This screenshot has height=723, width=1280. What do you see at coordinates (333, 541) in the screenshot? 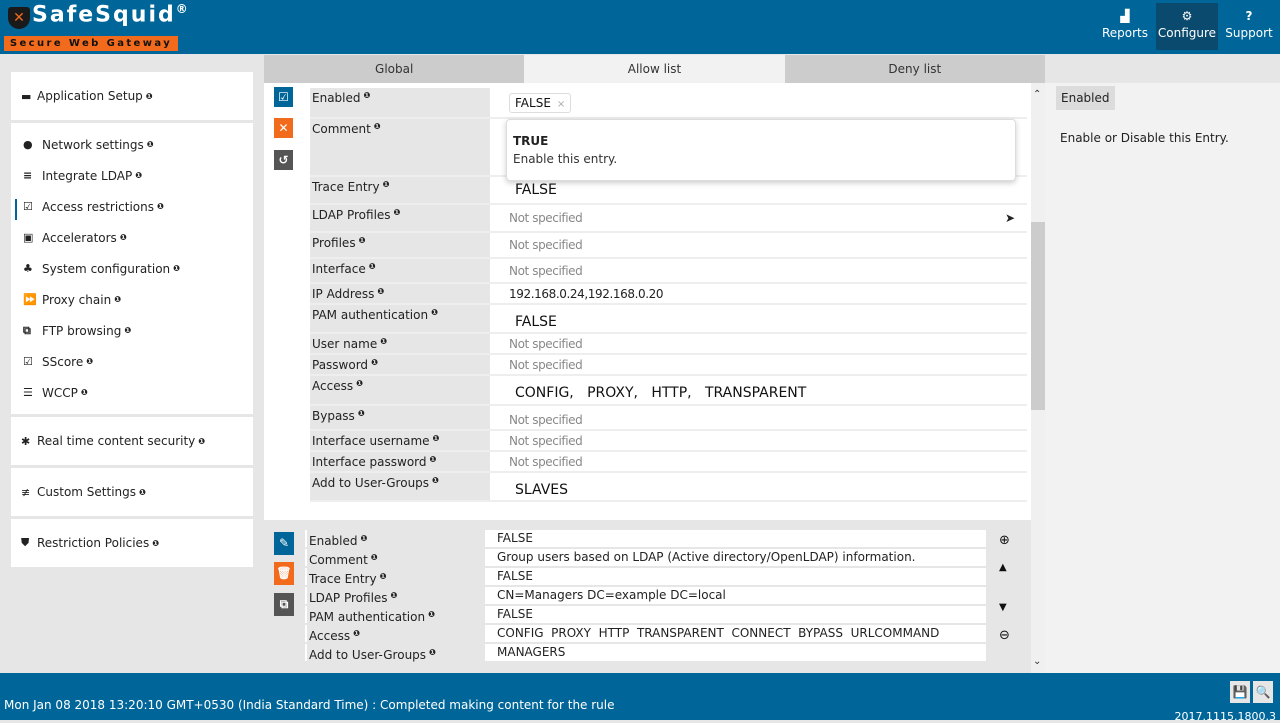
I see `list-item-label: Enabled` at bounding box center [333, 541].